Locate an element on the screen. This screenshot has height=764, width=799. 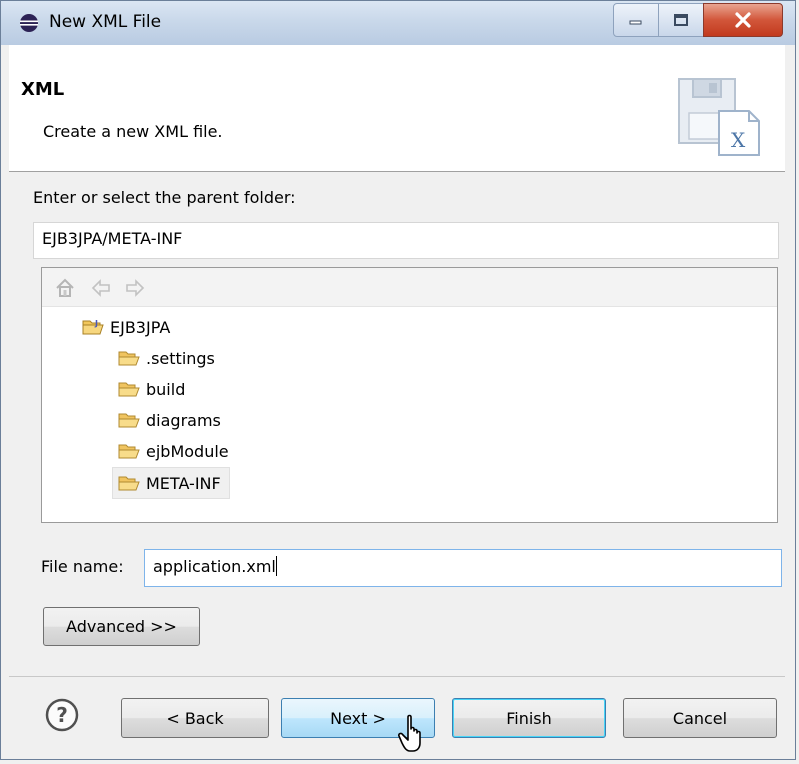
xml-file-wizard-icon: X is located at coordinates (719, 117).